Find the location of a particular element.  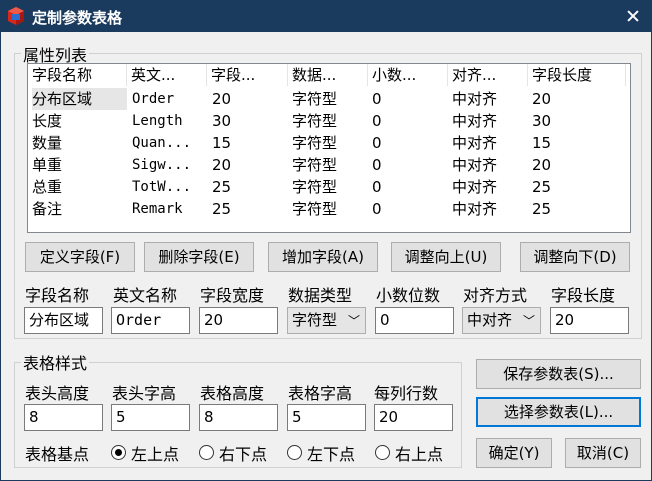

cell-width: 30 is located at coordinates (222, 121).